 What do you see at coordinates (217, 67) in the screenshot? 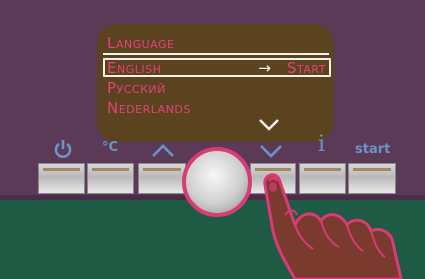
I see `selected-option-row: English → Start` at bounding box center [217, 67].